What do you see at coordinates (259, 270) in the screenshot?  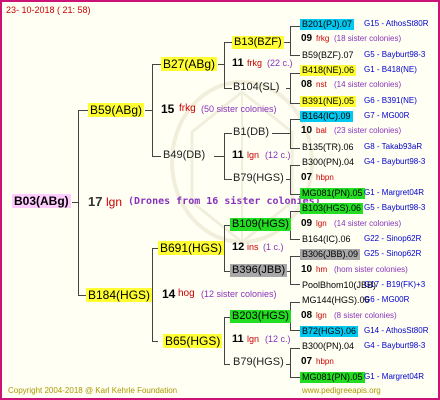 I see `gen3-node: B396(JBB)` at bounding box center [259, 270].